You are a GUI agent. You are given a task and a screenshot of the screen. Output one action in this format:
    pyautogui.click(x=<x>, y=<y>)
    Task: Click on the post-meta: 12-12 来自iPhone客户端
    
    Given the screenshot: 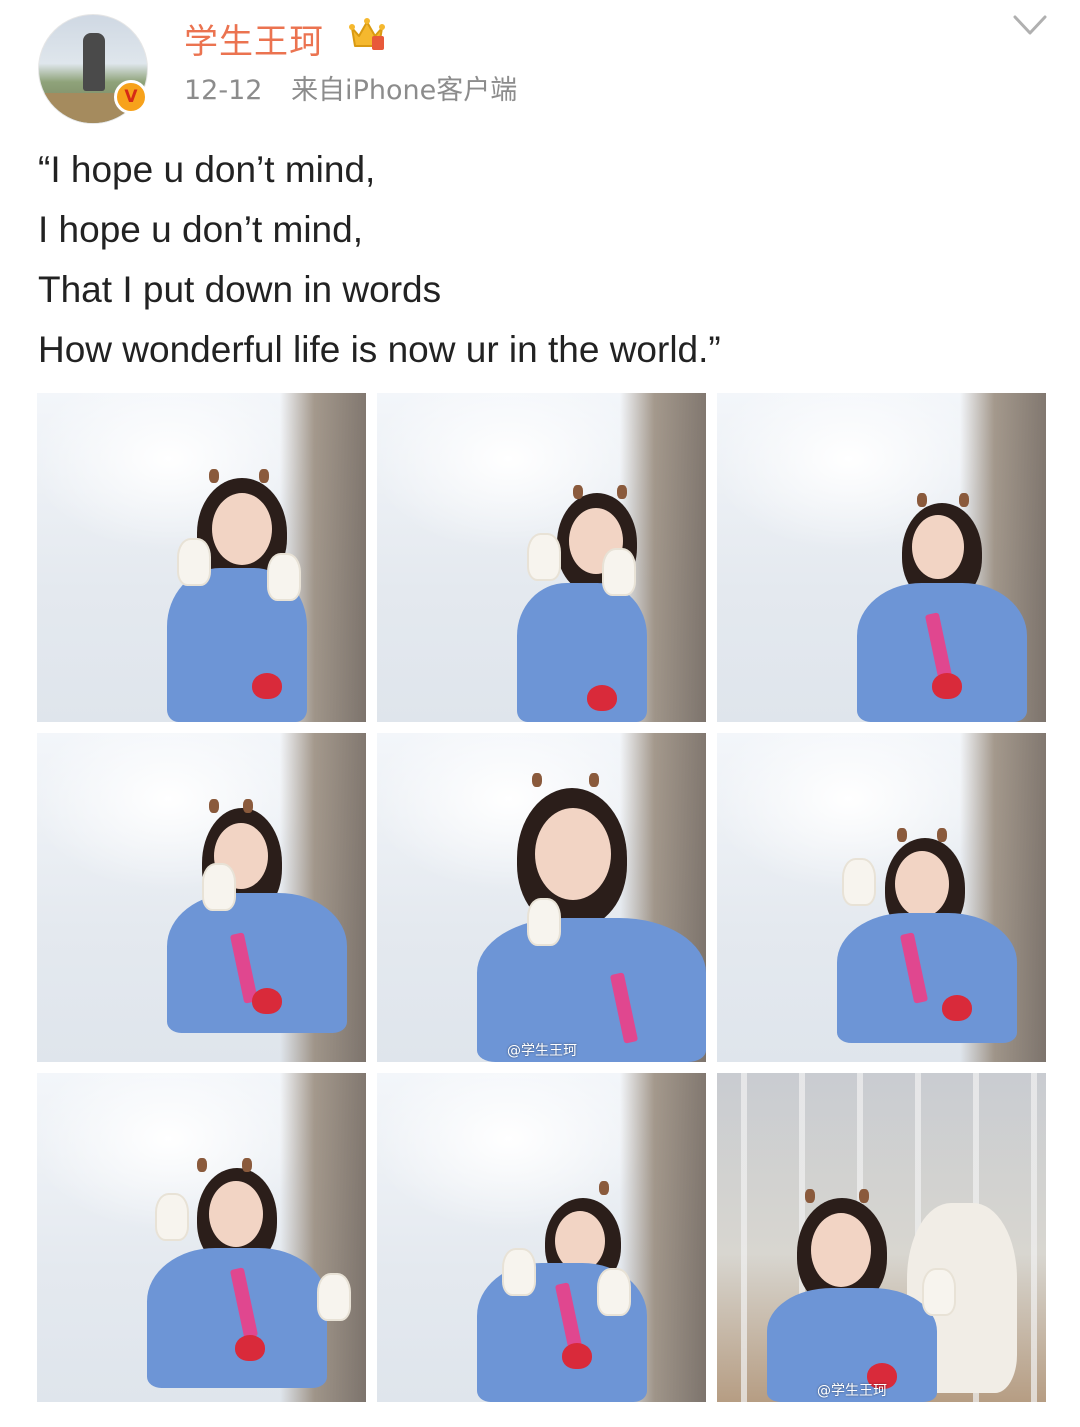 What is the action you would take?
    pyautogui.click(x=350, y=87)
    